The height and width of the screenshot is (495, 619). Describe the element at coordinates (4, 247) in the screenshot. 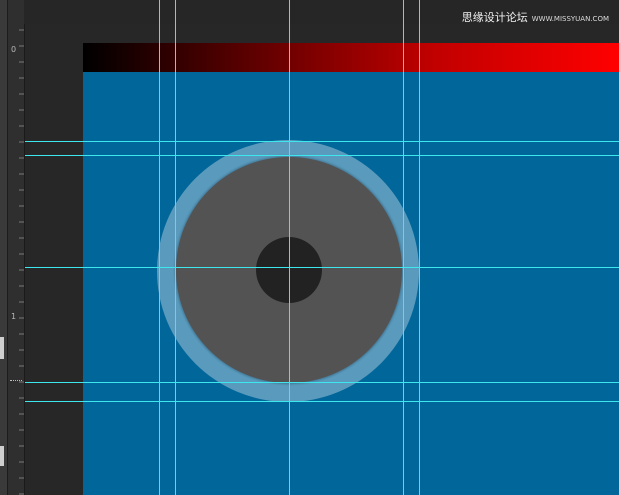

I see `tool-strip` at that location.